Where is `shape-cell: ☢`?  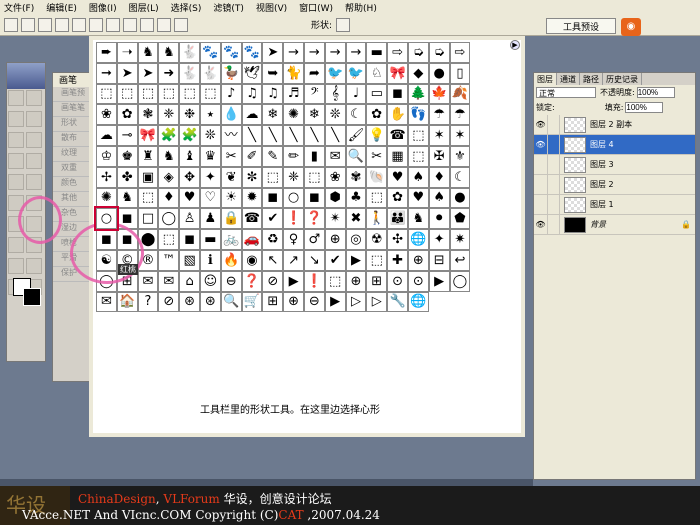 shape-cell: ☢ is located at coordinates (377, 239).